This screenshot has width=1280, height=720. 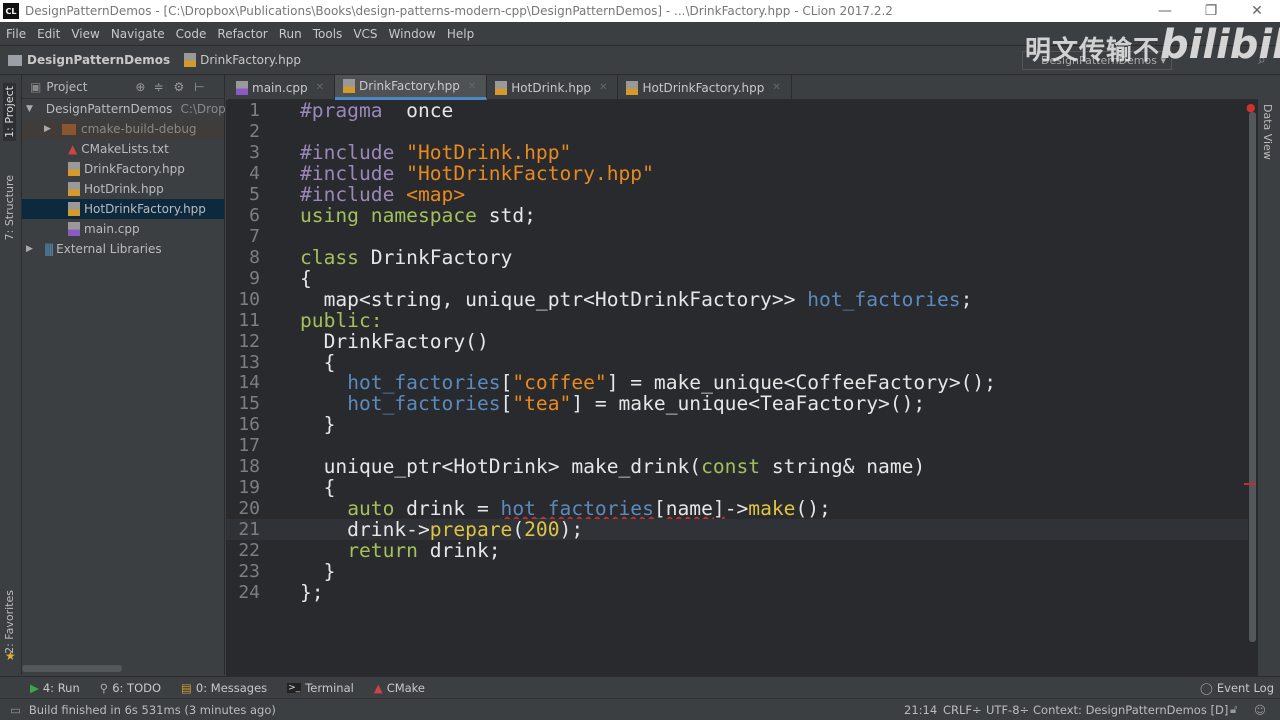 What do you see at coordinates (72, 668) in the screenshot?
I see `horizontal-scrollbar` at bounding box center [72, 668].